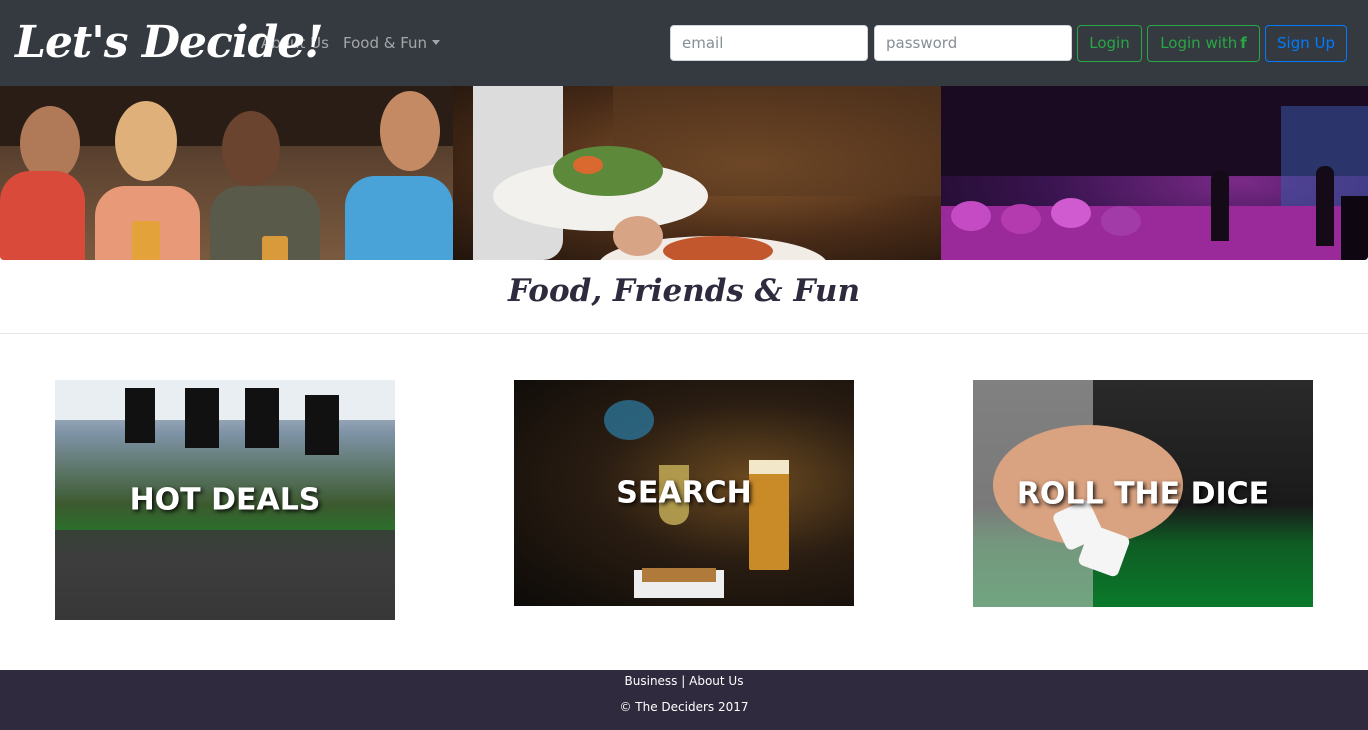 The image size is (1368, 730). Describe the element at coordinates (684, 333) in the screenshot. I see `section-divider` at that location.